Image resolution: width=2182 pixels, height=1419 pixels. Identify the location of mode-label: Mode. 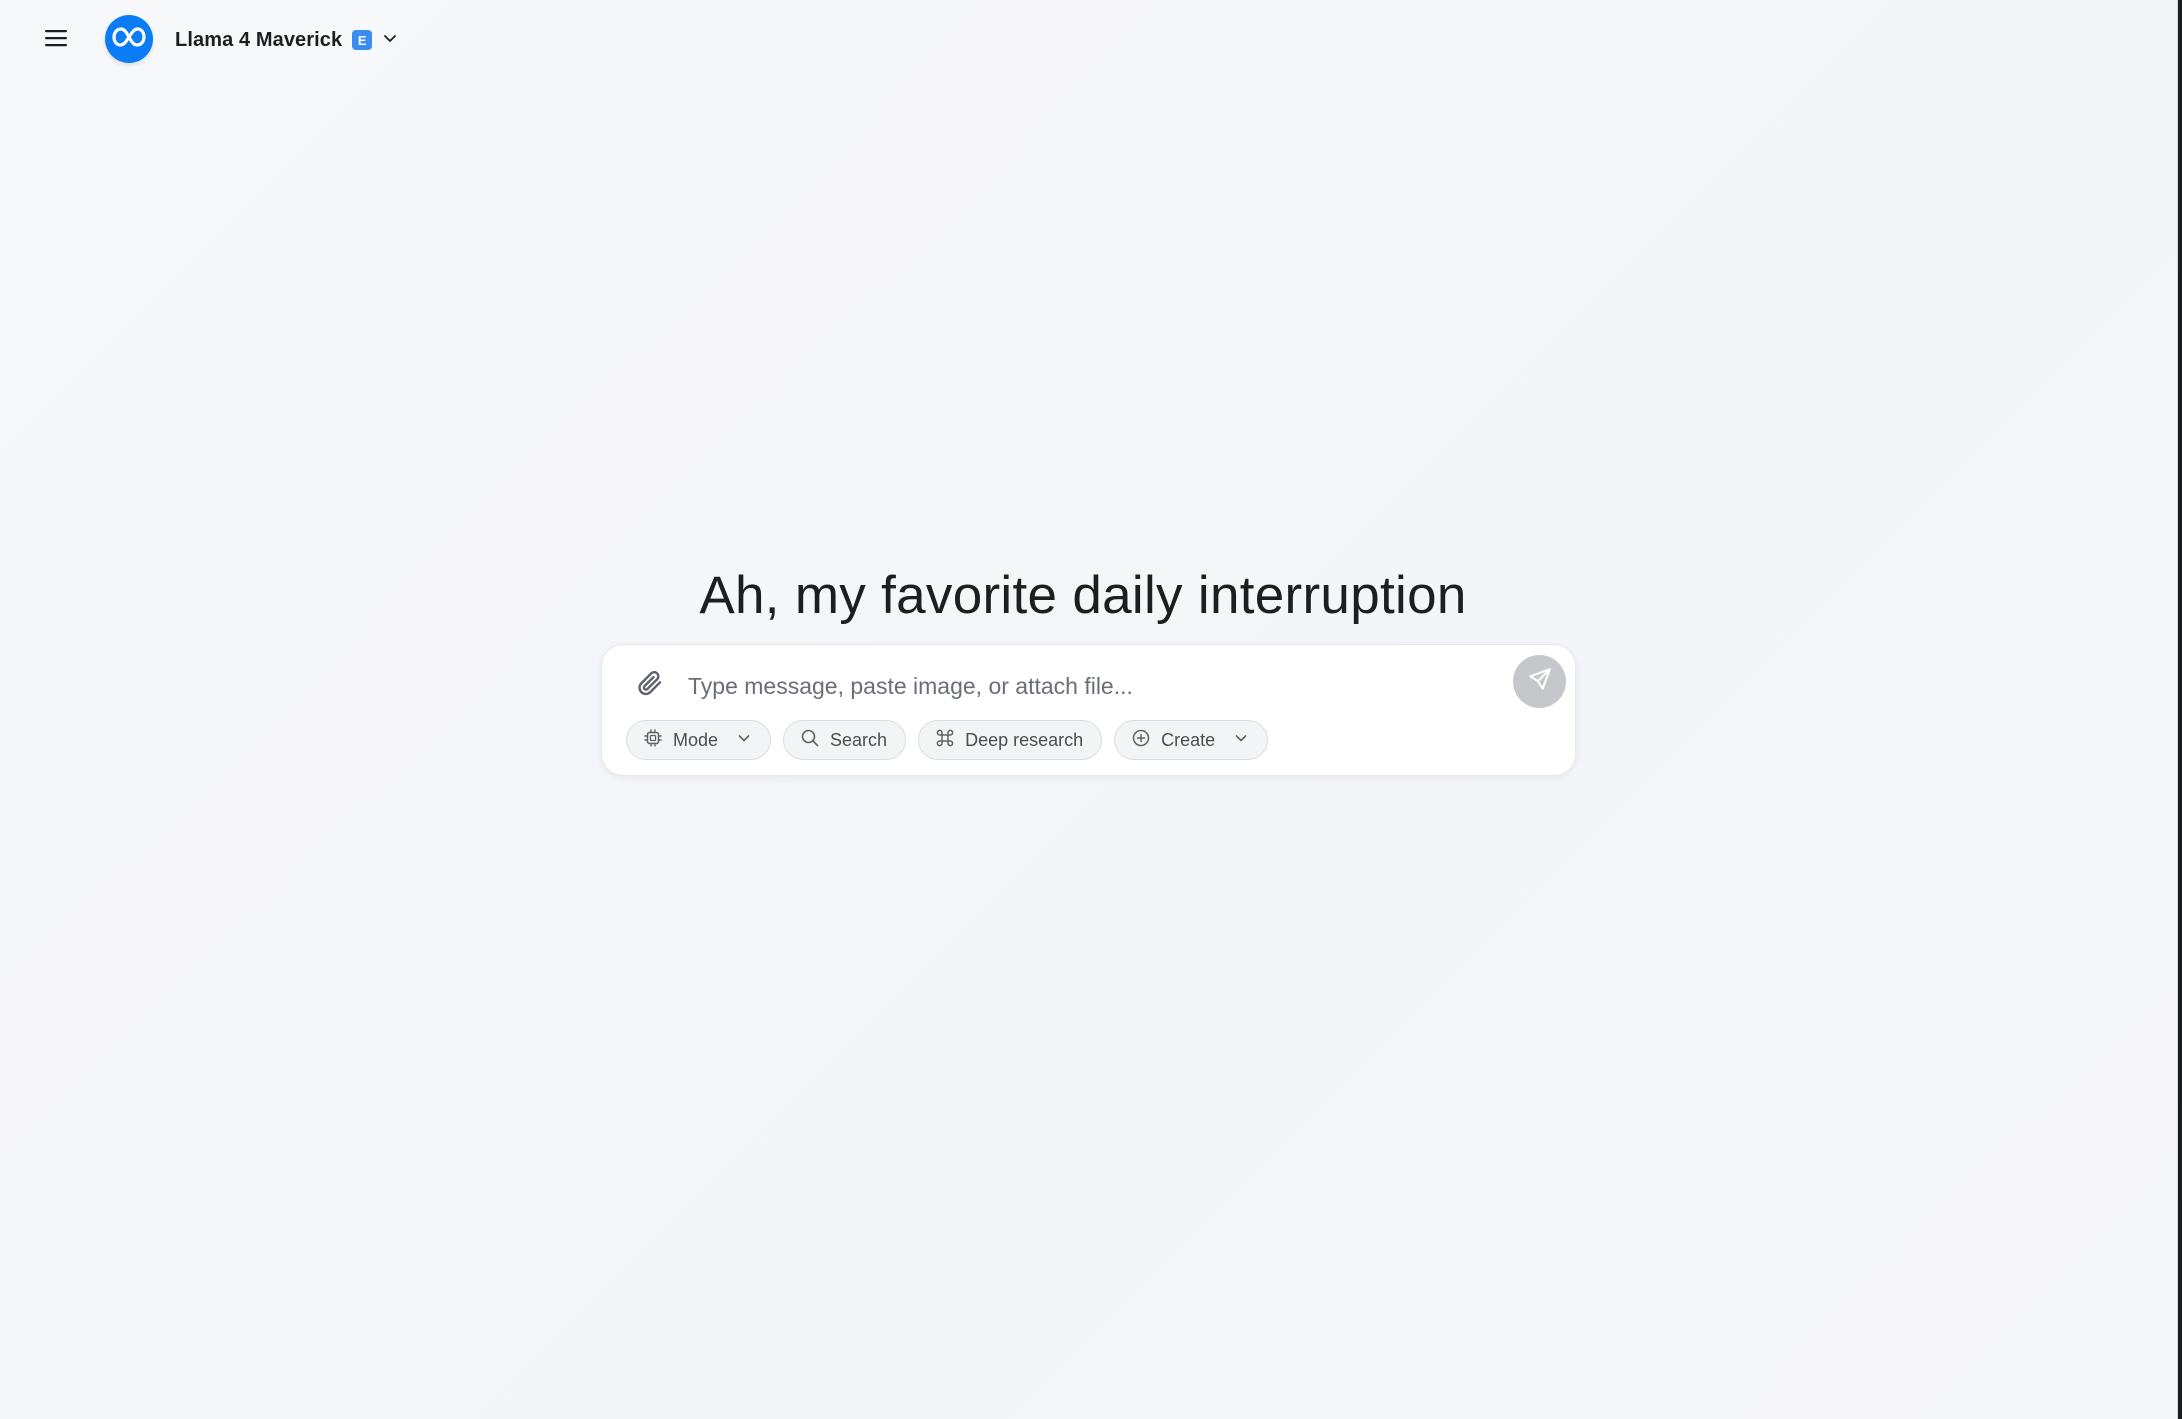
(696, 739).